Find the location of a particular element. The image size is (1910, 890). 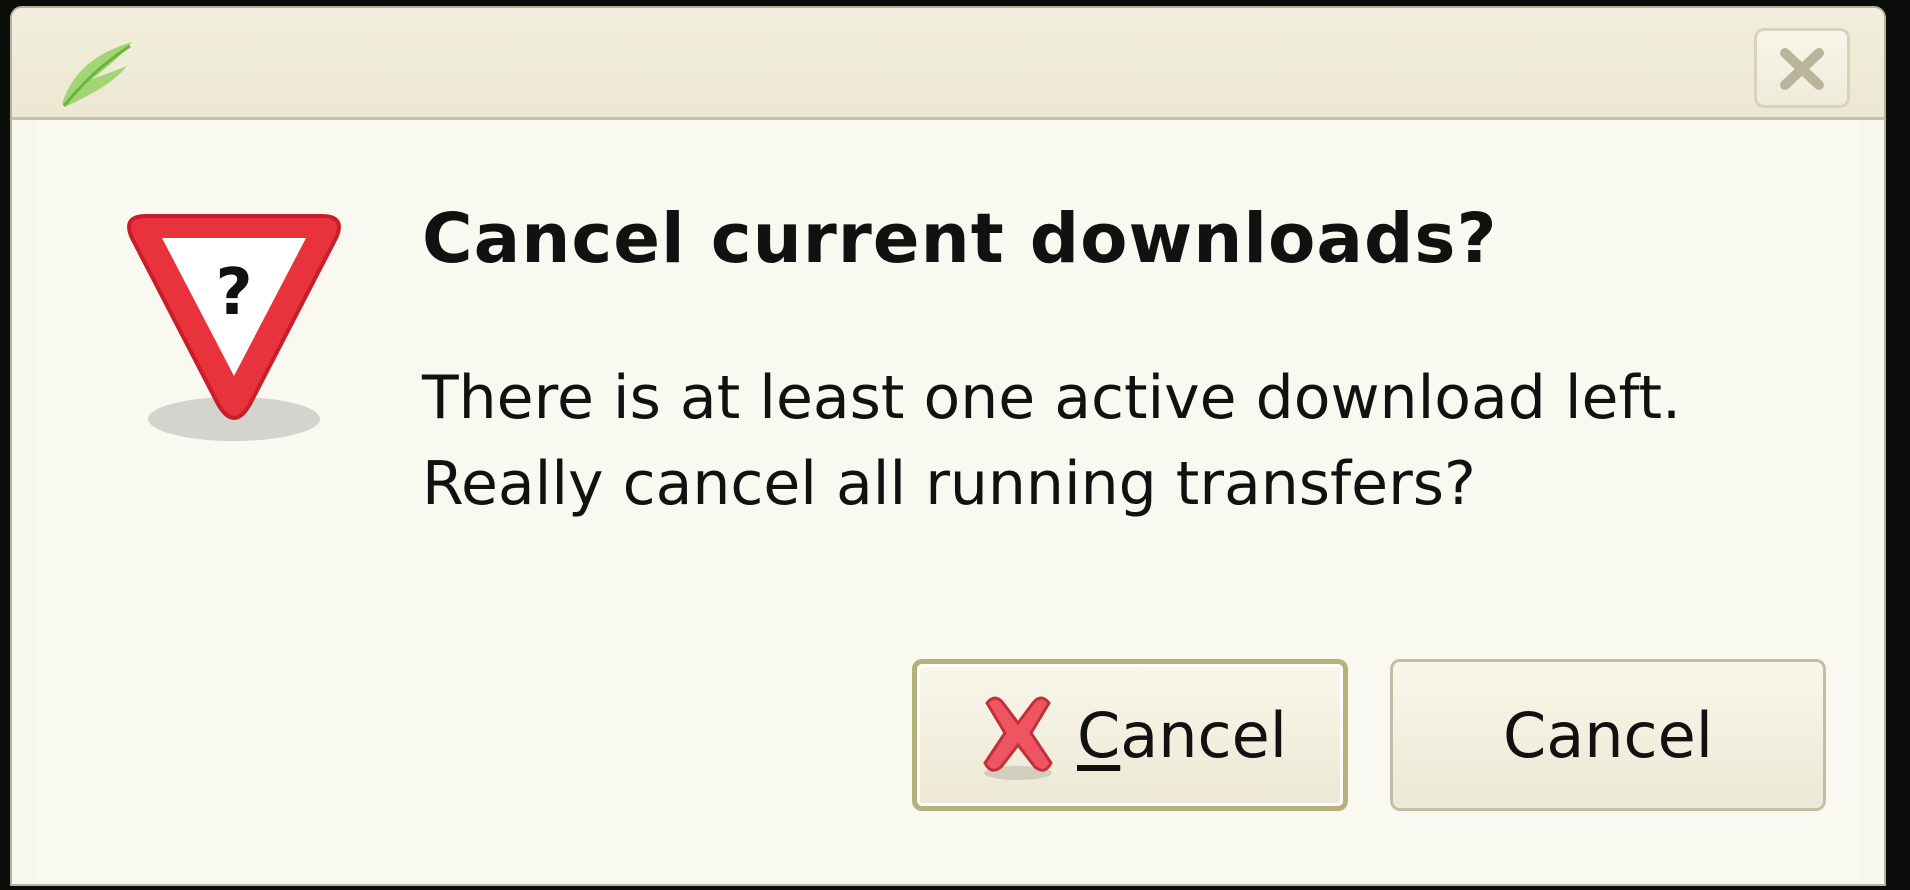

leaf-app-icon is located at coordinates (97, 74).